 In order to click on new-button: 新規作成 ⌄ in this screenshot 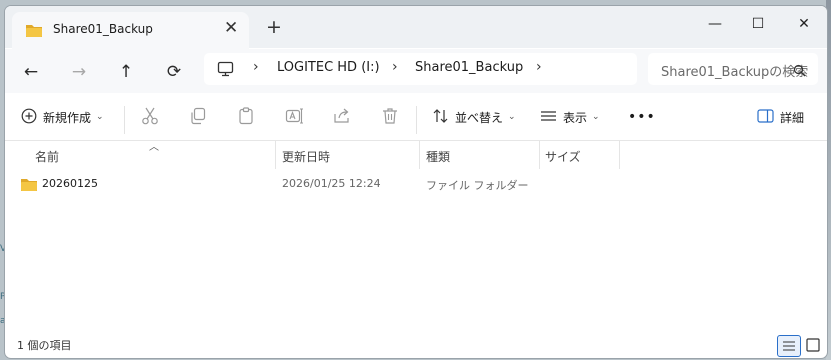, I will do `click(62, 117)`.